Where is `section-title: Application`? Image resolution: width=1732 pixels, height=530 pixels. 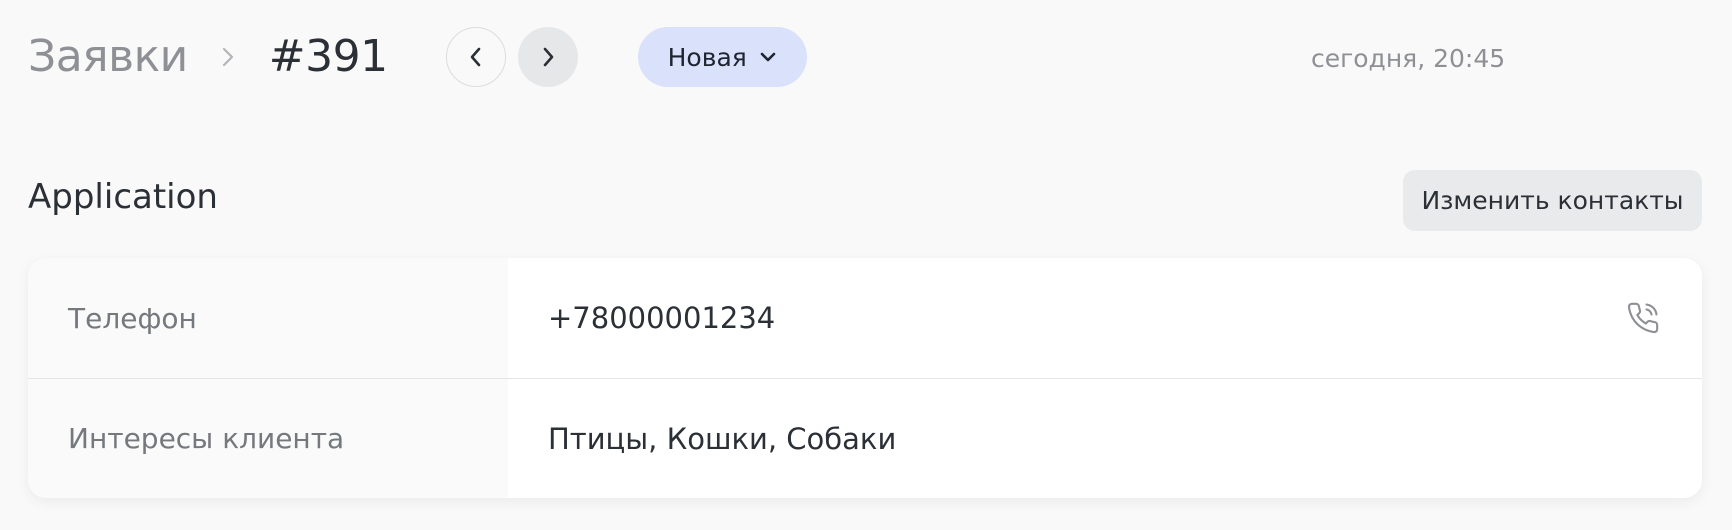
section-title: Application is located at coordinates (123, 197).